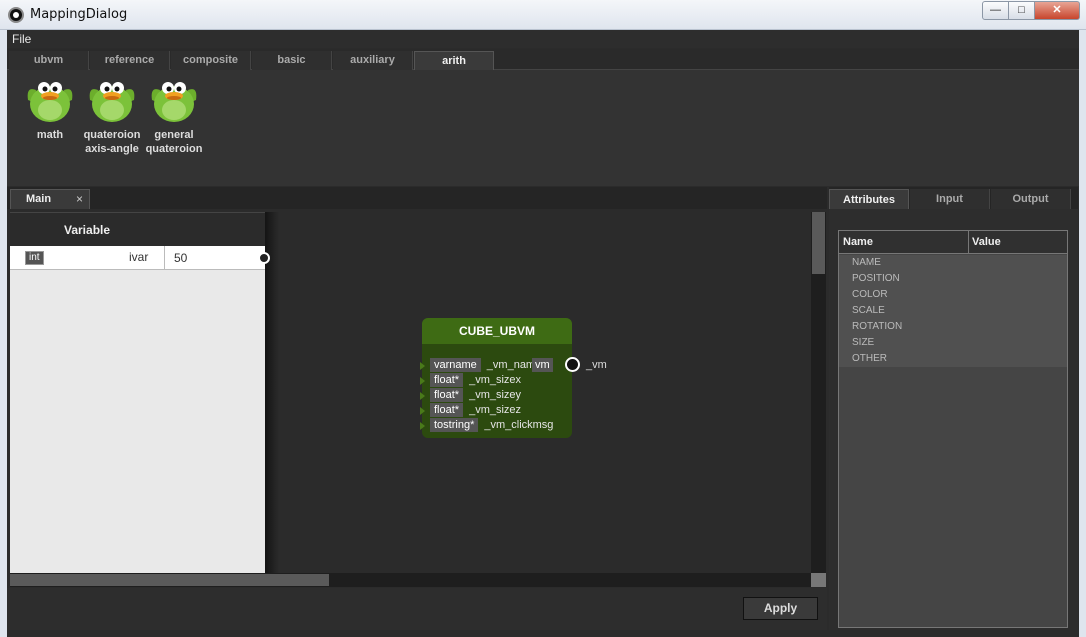  Describe the element at coordinates (495, 395) in the screenshot. I see `node-input-name: _vm_sizey` at that location.